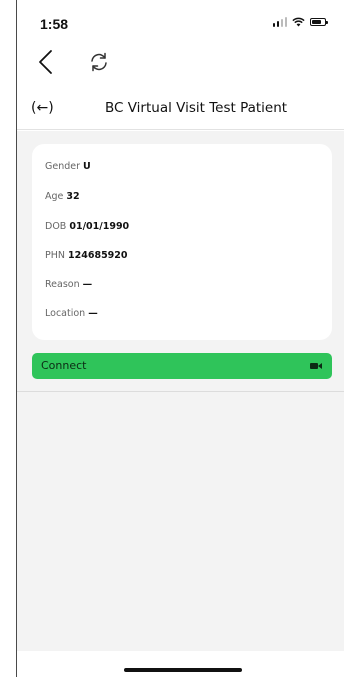 This screenshot has height=677, width=344. What do you see at coordinates (180, 62) in the screenshot?
I see `navigation-bar` at bounding box center [180, 62].